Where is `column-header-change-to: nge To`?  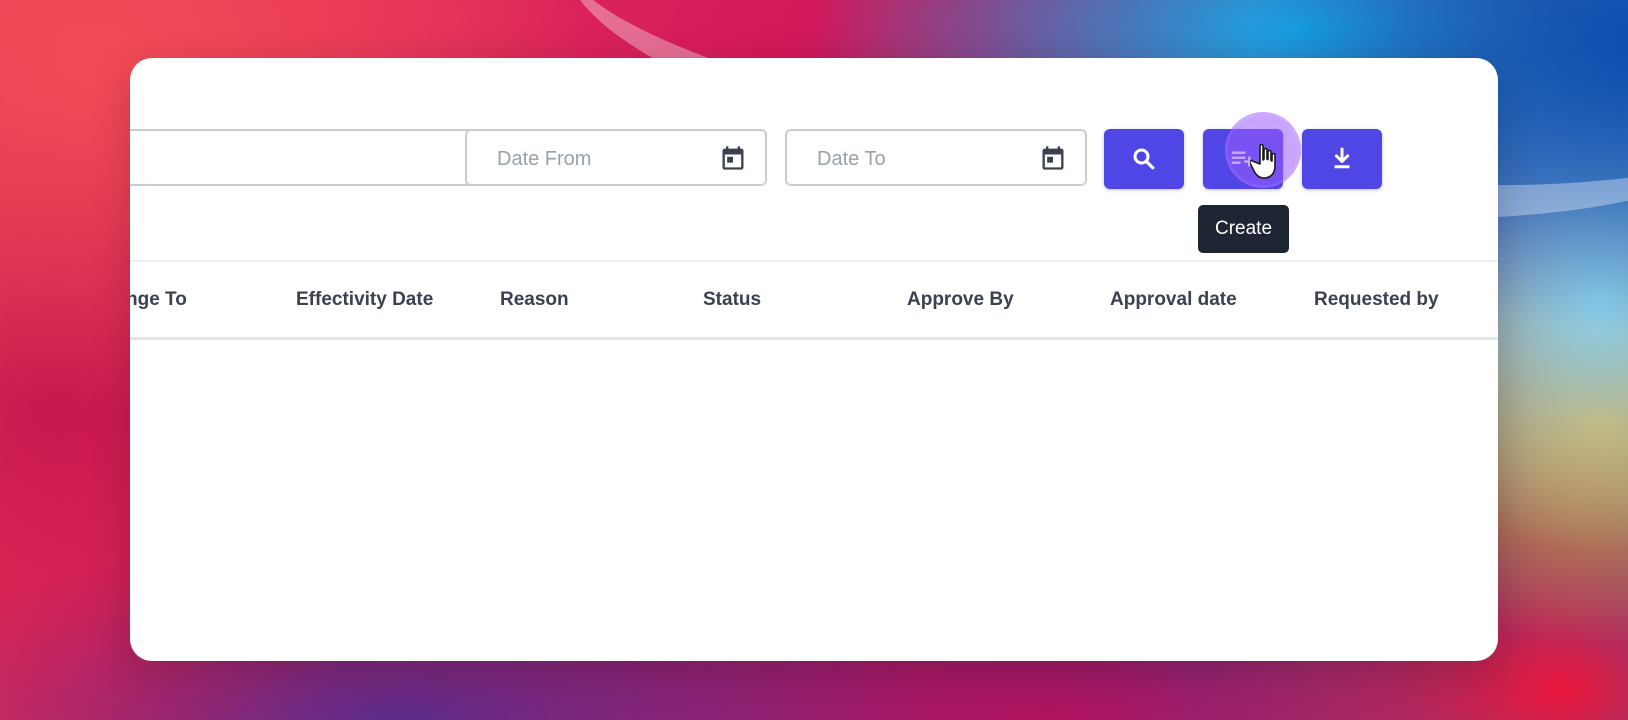 column-header-change-to: nge To is located at coordinates (158, 300).